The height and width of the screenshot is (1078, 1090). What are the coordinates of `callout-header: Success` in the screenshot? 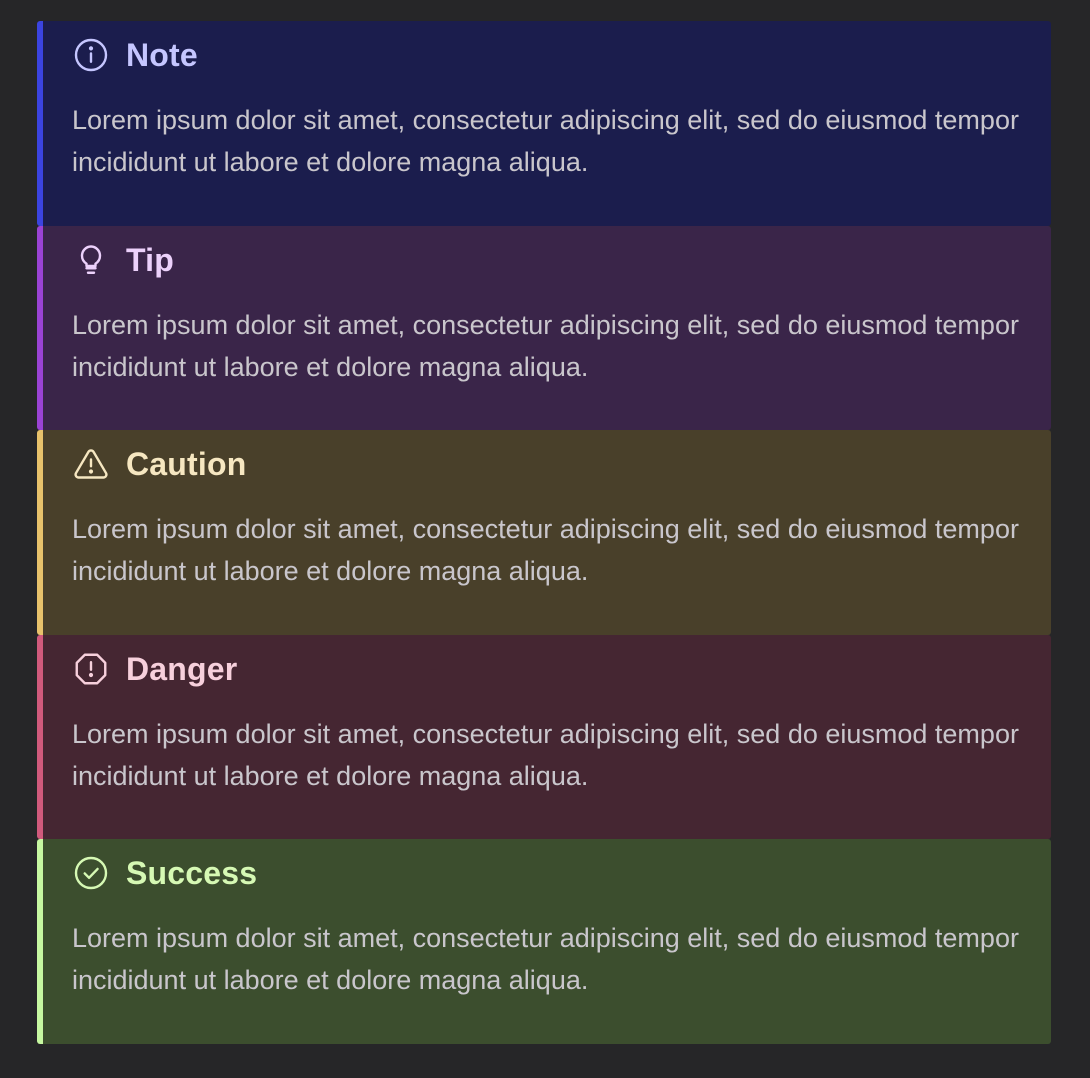 It's located at (165, 873).